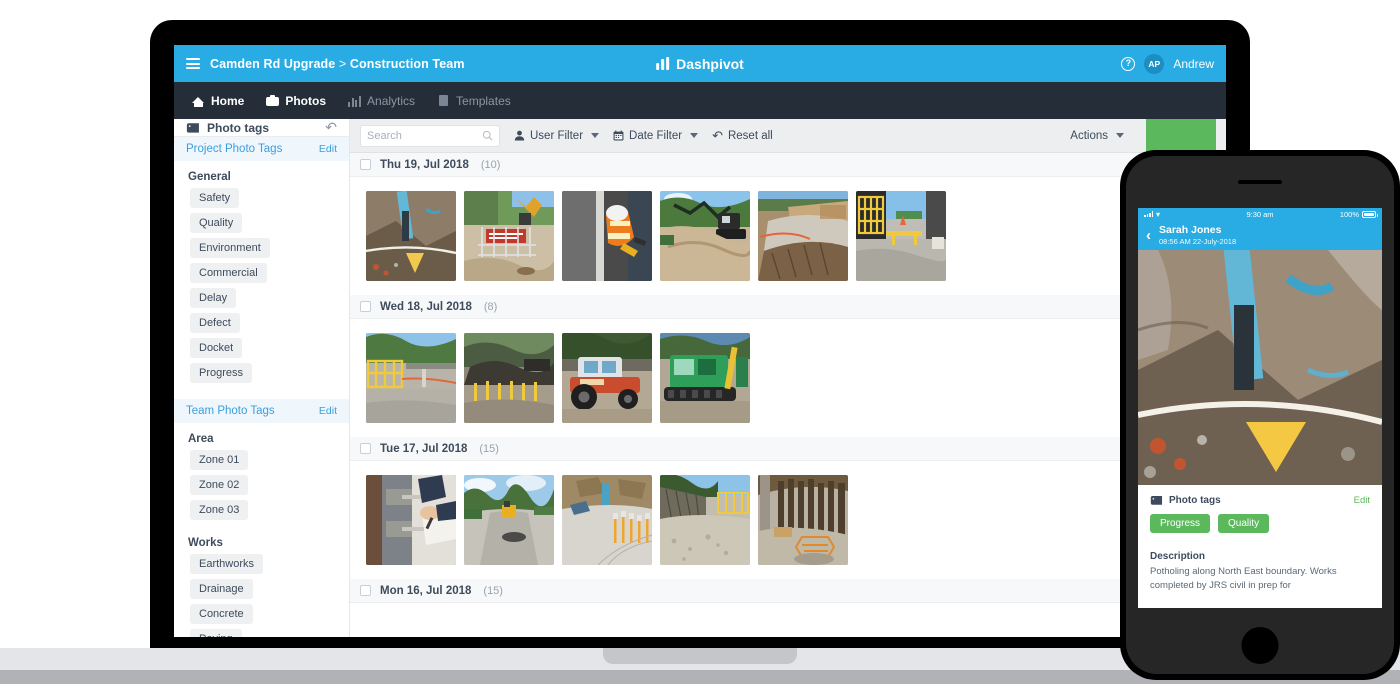  Describe the element at coordinates (221, 589) in the screenshot. I see `tag-chip-drainage: Drainage` at that location.